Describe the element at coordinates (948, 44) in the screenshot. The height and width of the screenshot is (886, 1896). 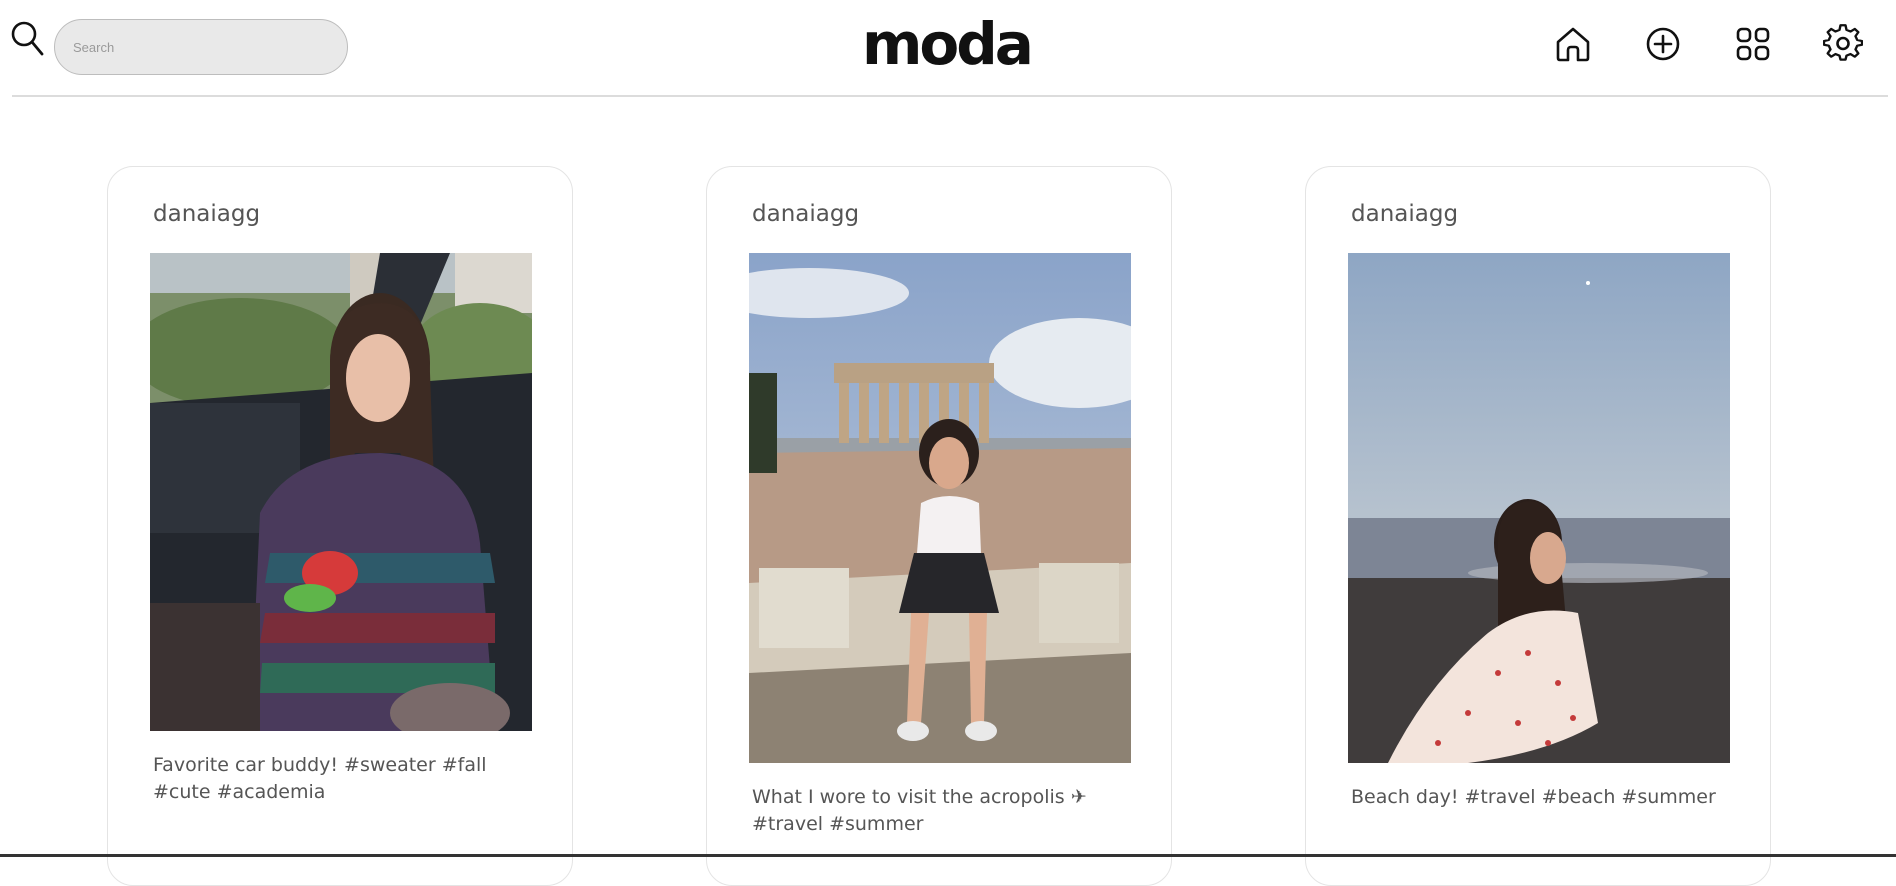
I see `brand-logo: moda` at that location.